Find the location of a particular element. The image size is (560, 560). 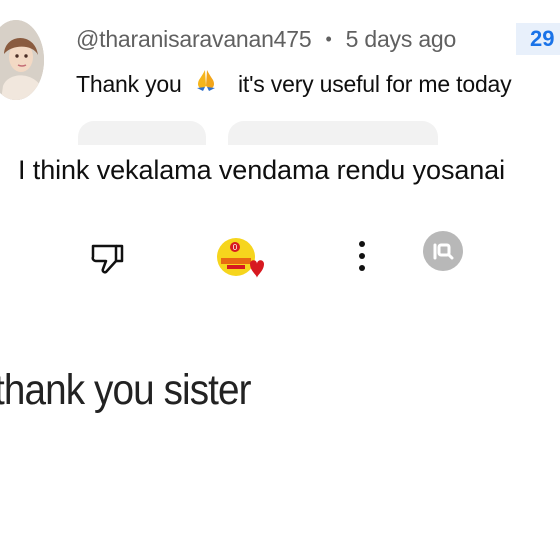

avatar is located at coordinates (22, 60).